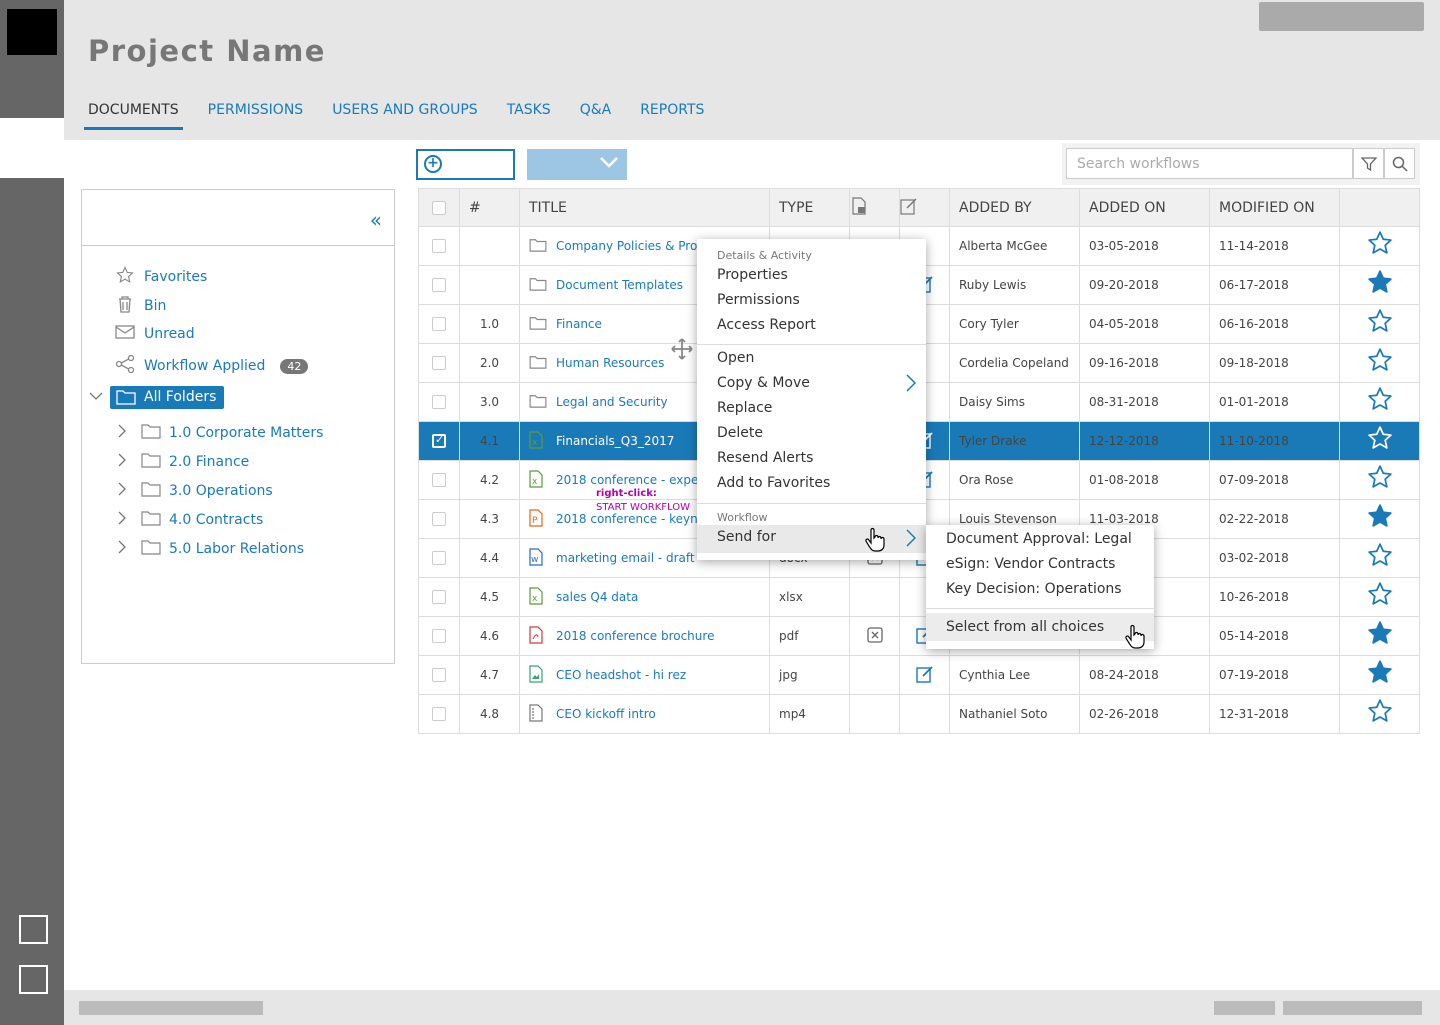  I want to click on search-input, so click(1209, 163).